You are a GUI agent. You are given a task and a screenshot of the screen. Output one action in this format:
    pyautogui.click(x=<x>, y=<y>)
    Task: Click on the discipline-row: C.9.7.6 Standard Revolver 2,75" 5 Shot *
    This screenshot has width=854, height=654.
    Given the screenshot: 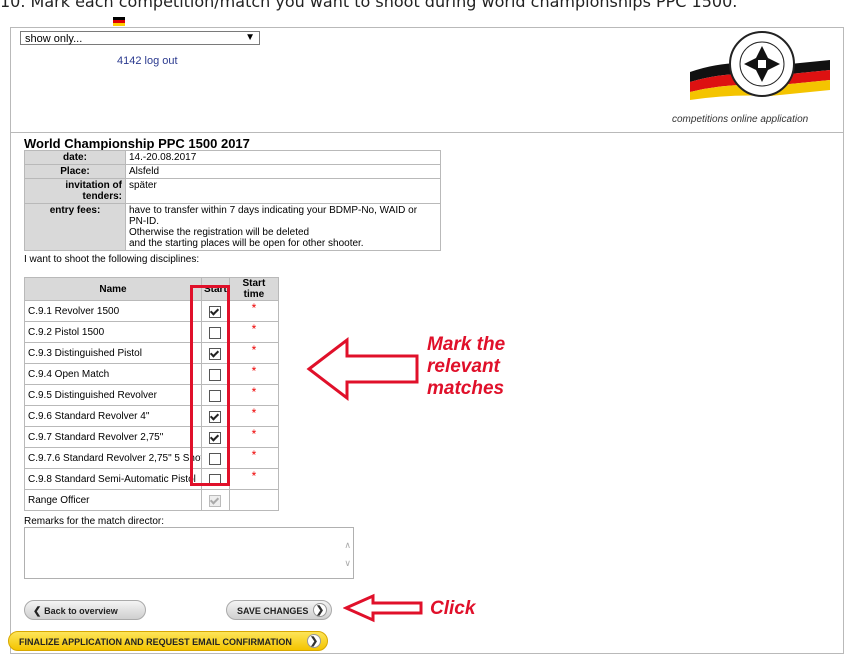 What is the action you would take?
    pyautogui.click(x=152, y=458)
    